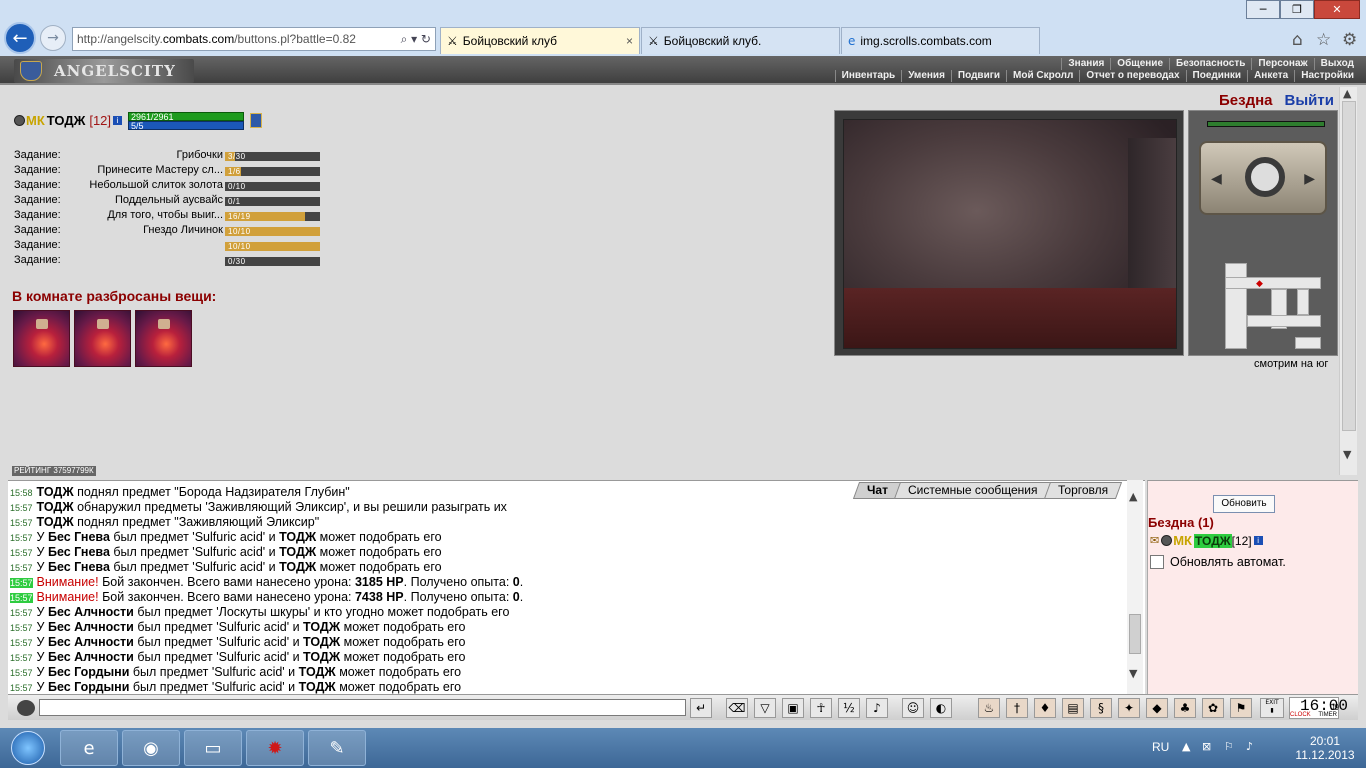  I want to click on shield-icon: ◆, so click(1157, 708).